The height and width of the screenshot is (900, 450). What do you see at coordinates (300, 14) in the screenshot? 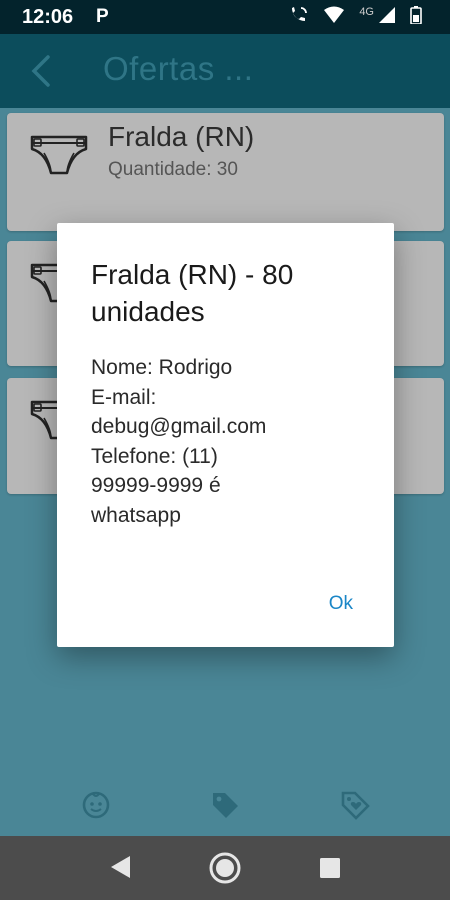
I see `wifi-calling-icon` at bounding box center [300, 14].